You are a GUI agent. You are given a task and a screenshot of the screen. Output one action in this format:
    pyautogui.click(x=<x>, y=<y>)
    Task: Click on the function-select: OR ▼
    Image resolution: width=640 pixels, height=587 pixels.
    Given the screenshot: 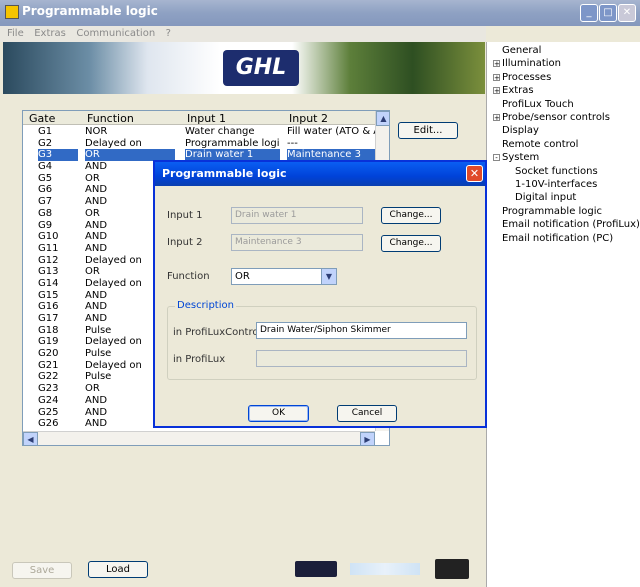 What is the action you would take?
    pyautogui.click(x=284, y=276)
    